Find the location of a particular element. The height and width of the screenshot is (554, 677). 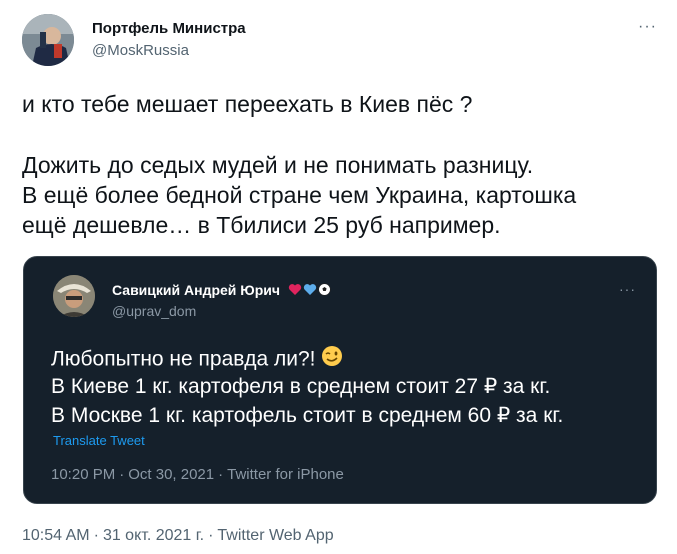

quote-author-avatar is located at coordinates (74, 296).